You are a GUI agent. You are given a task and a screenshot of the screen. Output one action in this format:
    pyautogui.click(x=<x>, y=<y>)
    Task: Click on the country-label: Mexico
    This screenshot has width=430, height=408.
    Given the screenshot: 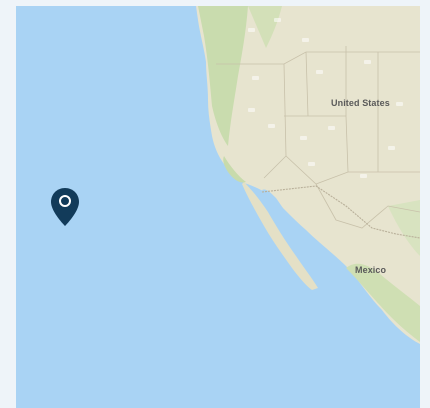 What is the action you would take?
    pyautogui.click(x=371, y=270)
    